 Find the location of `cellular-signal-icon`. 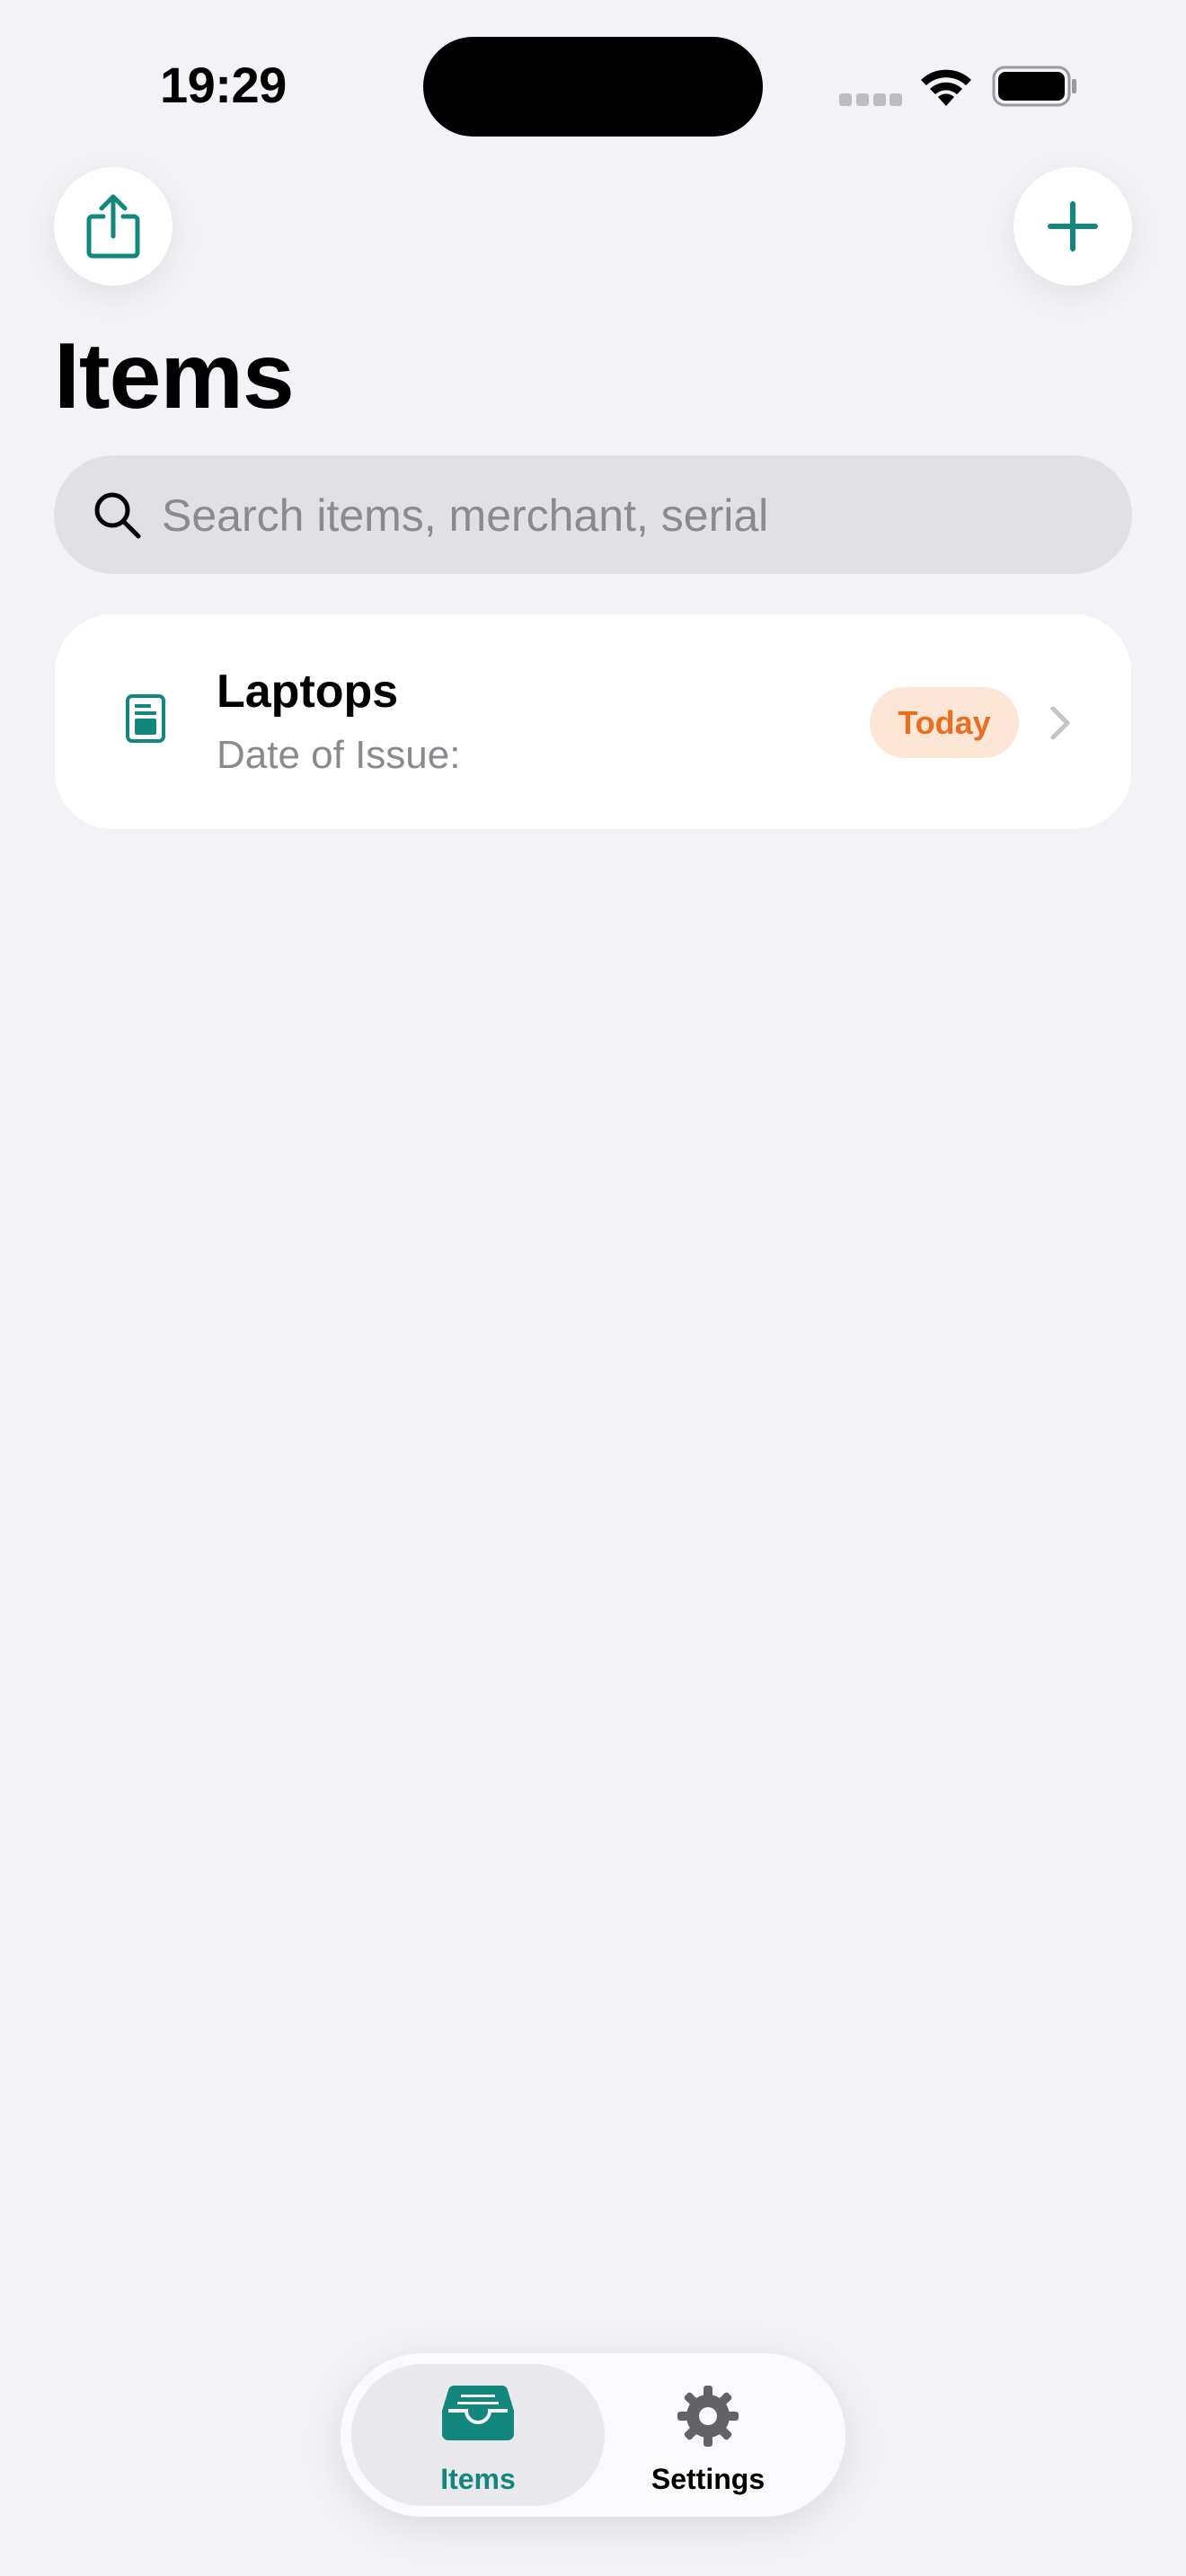

cellular-signal-icon is located at coordinates (870, 99).